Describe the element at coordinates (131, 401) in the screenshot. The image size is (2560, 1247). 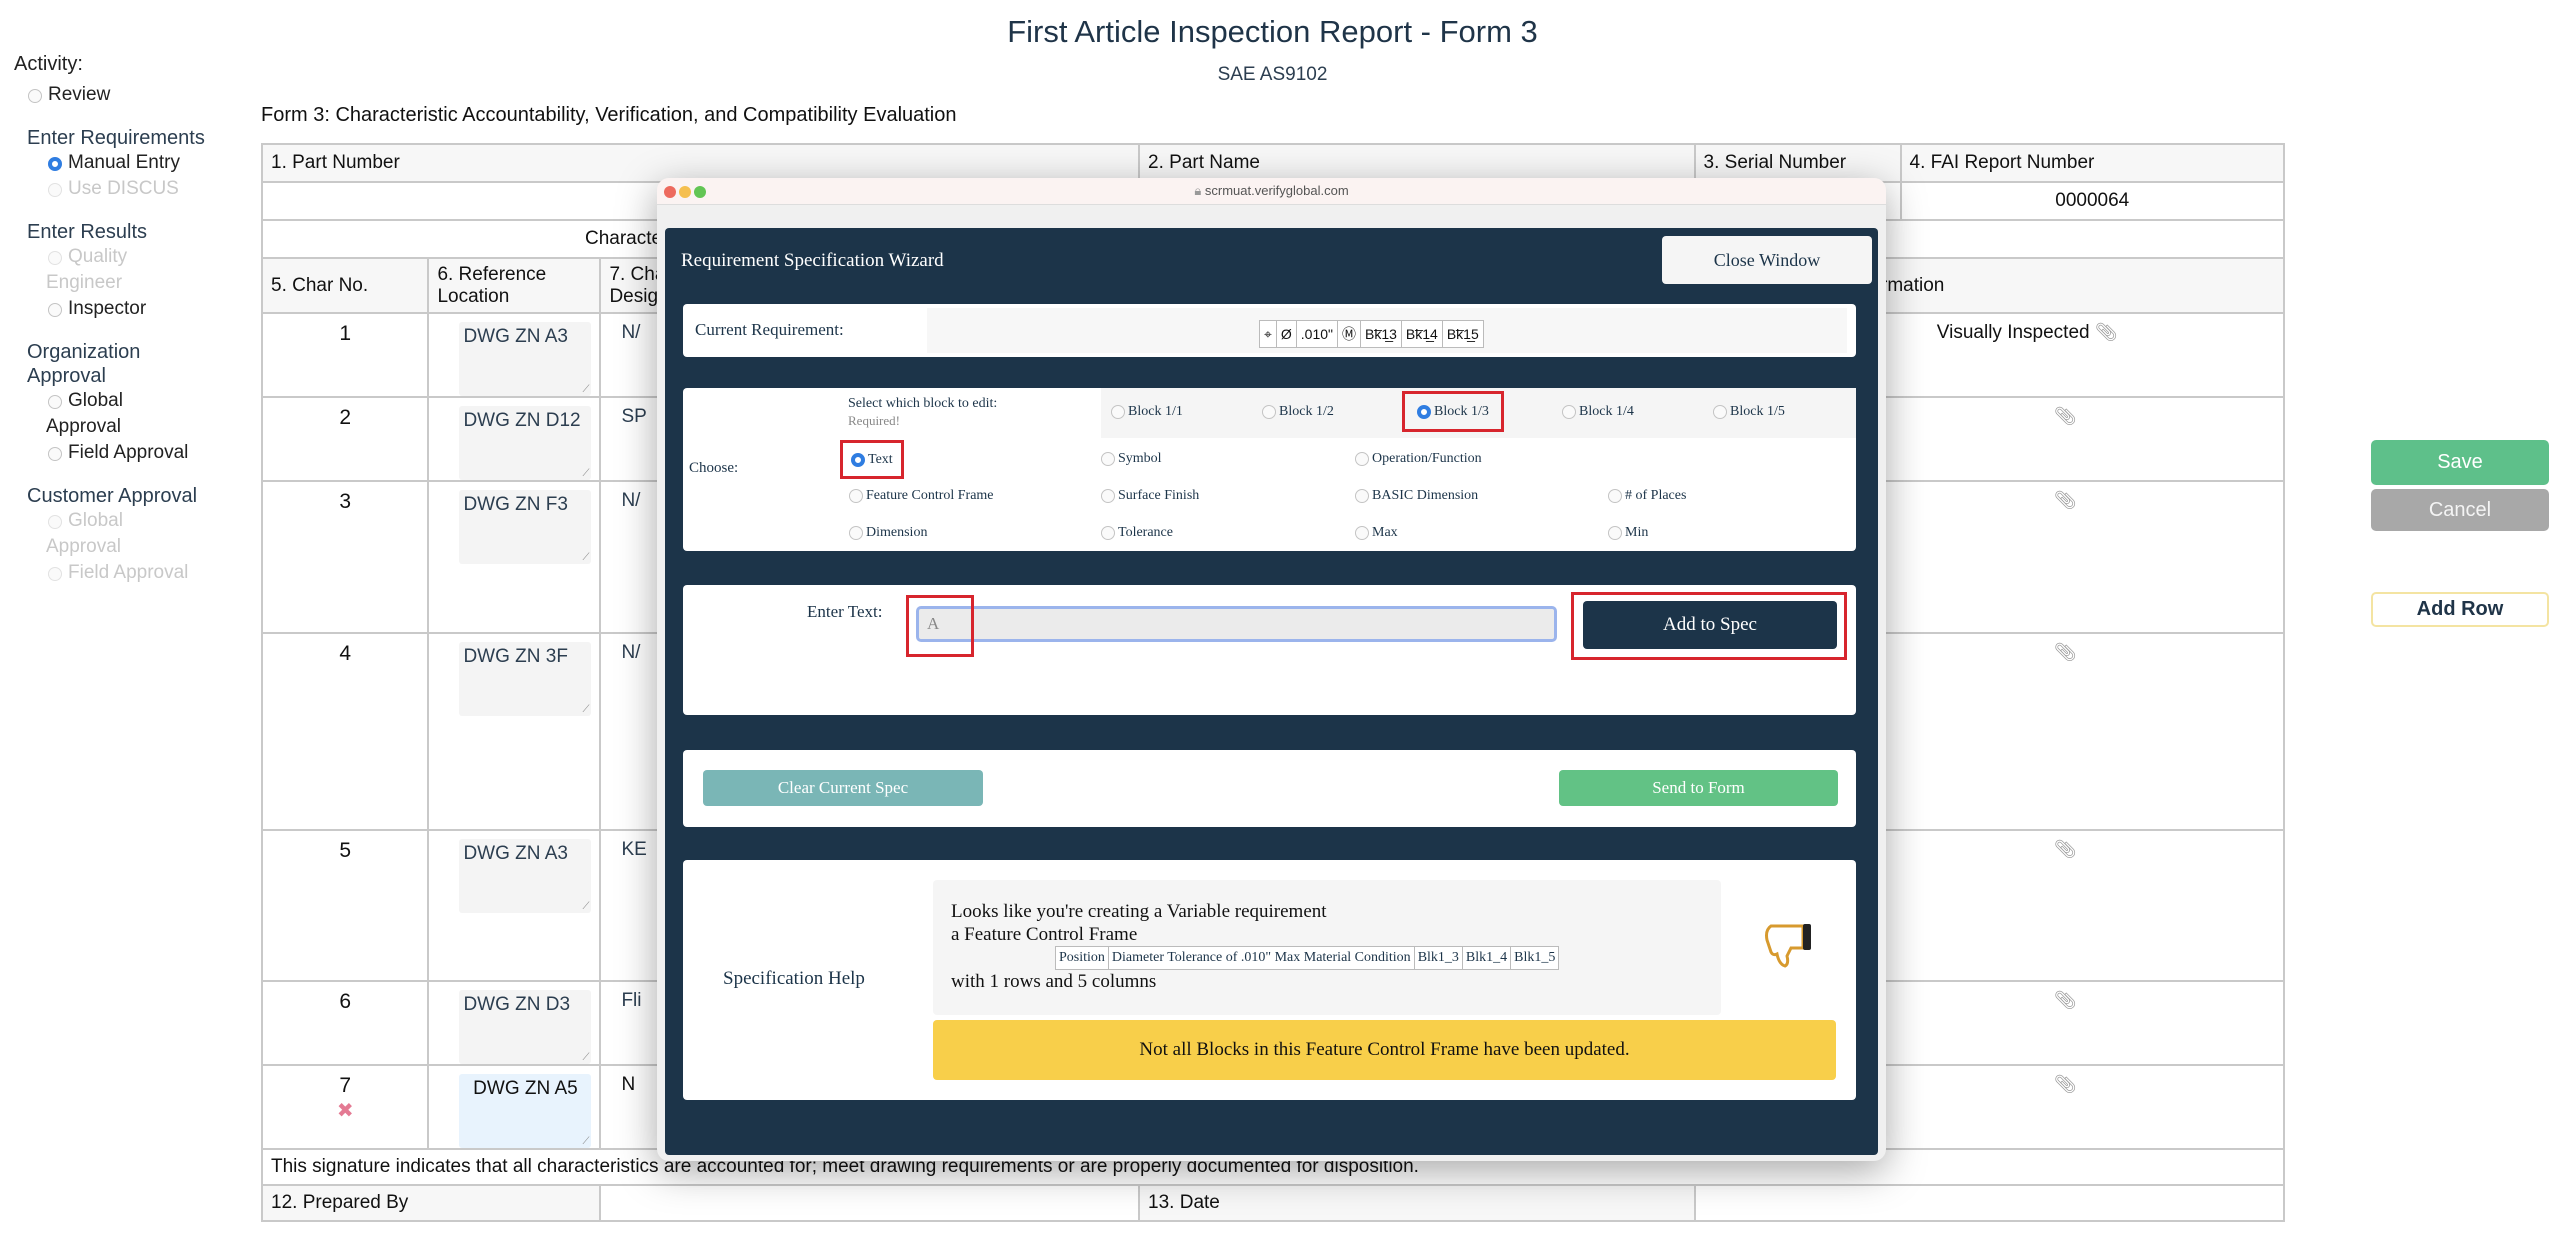
I see `org-global-approval-option: Global` at that location.